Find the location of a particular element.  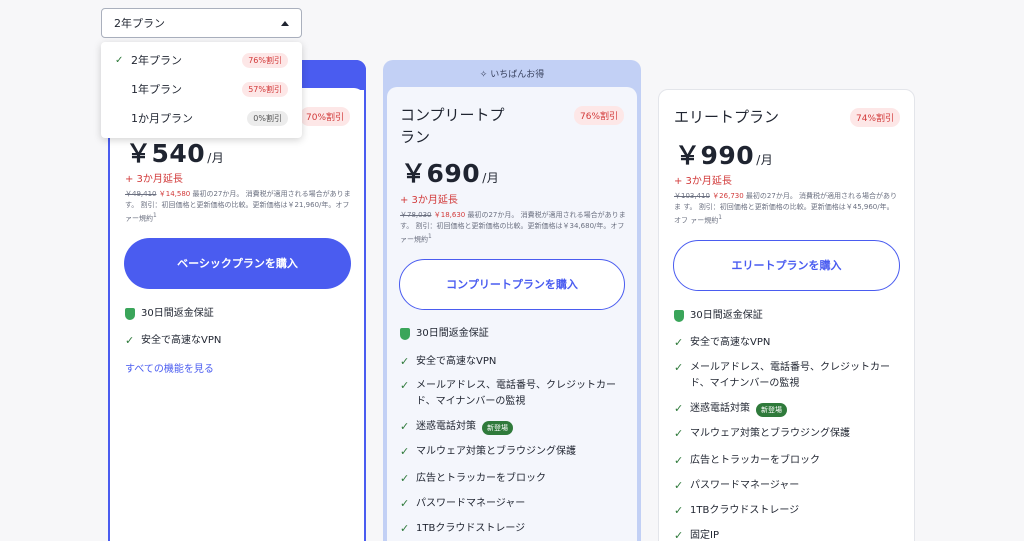

elite-extension: + 3か月延長 is located at coordinates (703, 181).